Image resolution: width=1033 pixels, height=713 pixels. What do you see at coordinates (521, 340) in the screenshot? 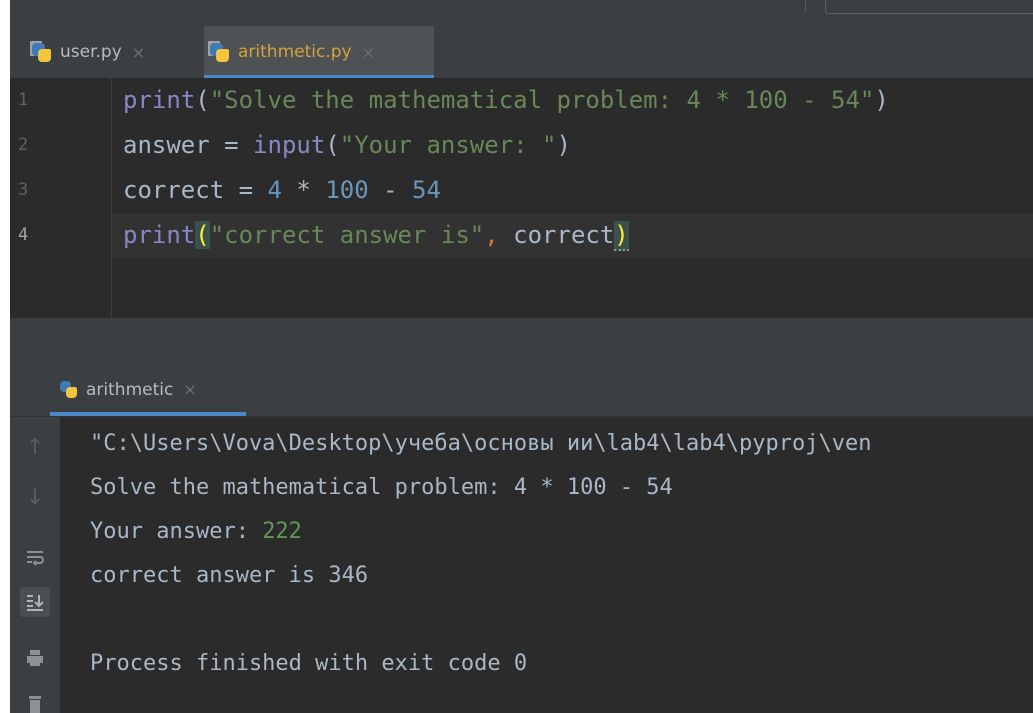
I see `panel-divider` at bounding box center [521, 340].